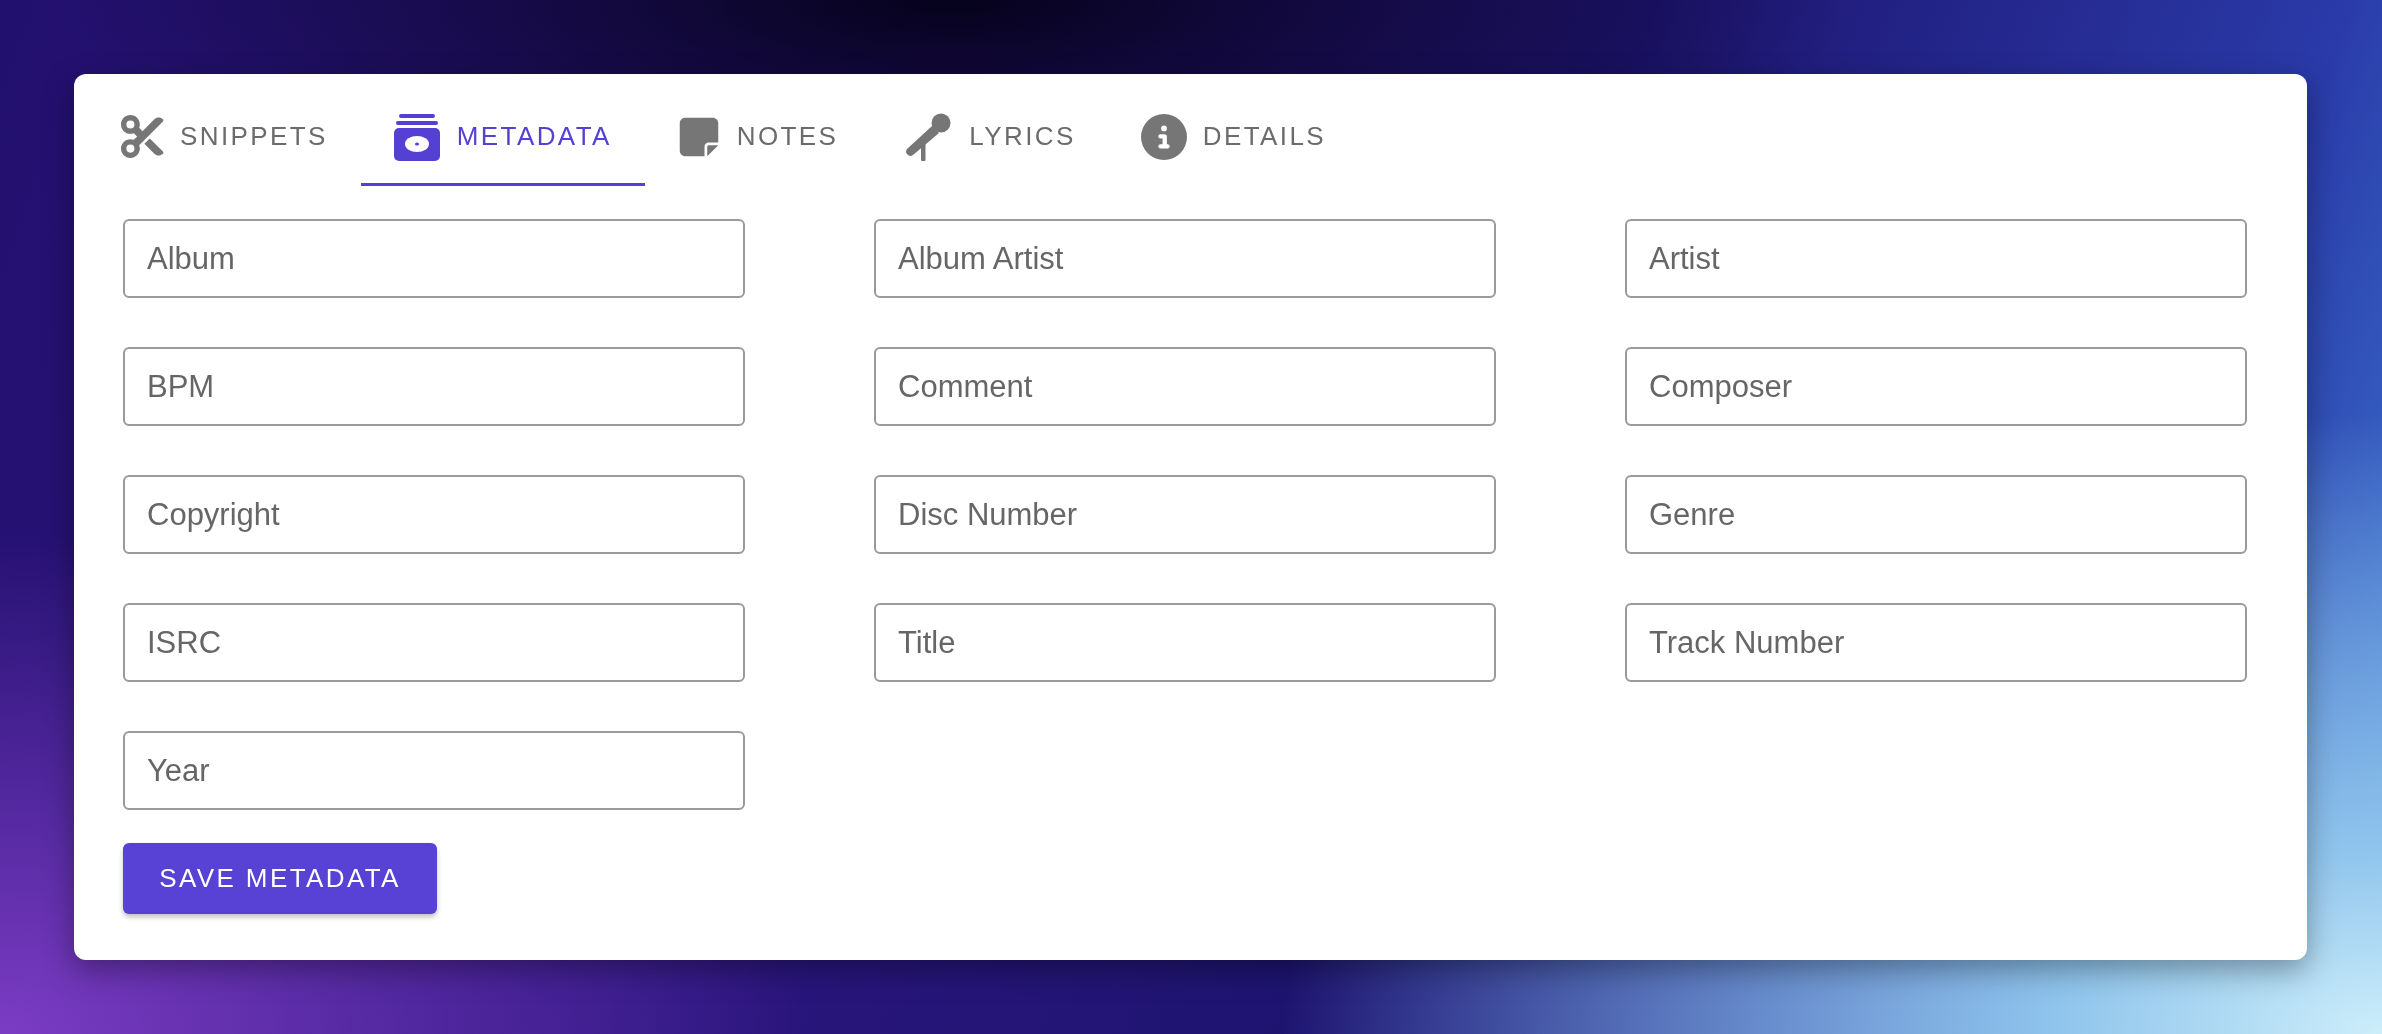 This screenshot has width=2382, height=1034. What do you see at coordinates (434, 770) in the screenshot?
I see `text-field: Year` at bounding box center [434, 770].